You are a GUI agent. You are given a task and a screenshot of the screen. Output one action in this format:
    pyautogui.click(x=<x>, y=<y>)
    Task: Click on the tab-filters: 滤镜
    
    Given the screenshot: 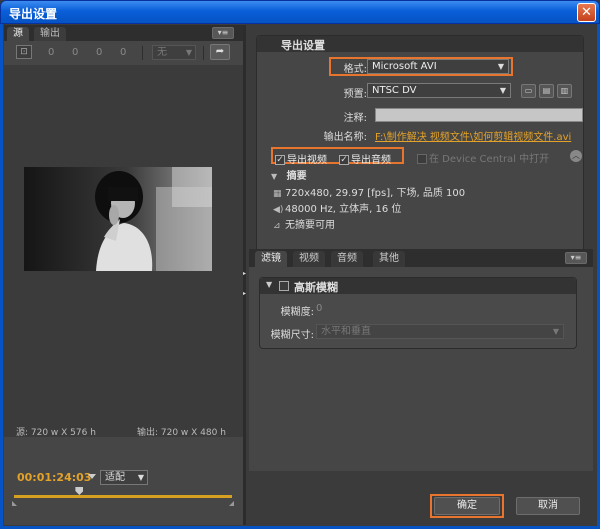 What is the action you would take?
    pyautogui.click(x=271, y=259)
    